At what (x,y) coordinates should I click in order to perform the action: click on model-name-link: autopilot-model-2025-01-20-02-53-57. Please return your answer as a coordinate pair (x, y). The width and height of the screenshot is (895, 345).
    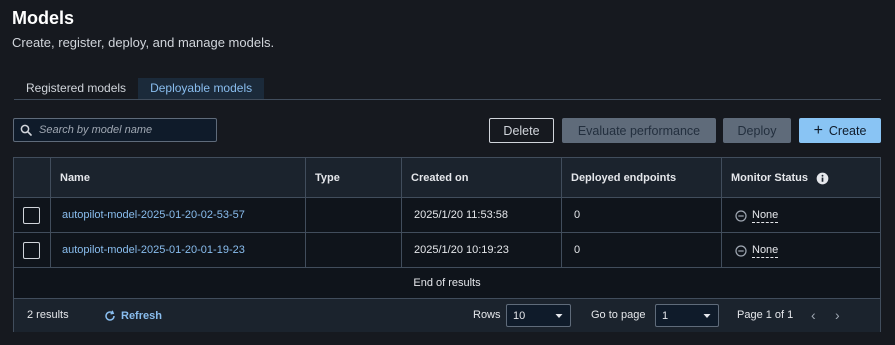
    Looking at the image, I should click on (153, 215).